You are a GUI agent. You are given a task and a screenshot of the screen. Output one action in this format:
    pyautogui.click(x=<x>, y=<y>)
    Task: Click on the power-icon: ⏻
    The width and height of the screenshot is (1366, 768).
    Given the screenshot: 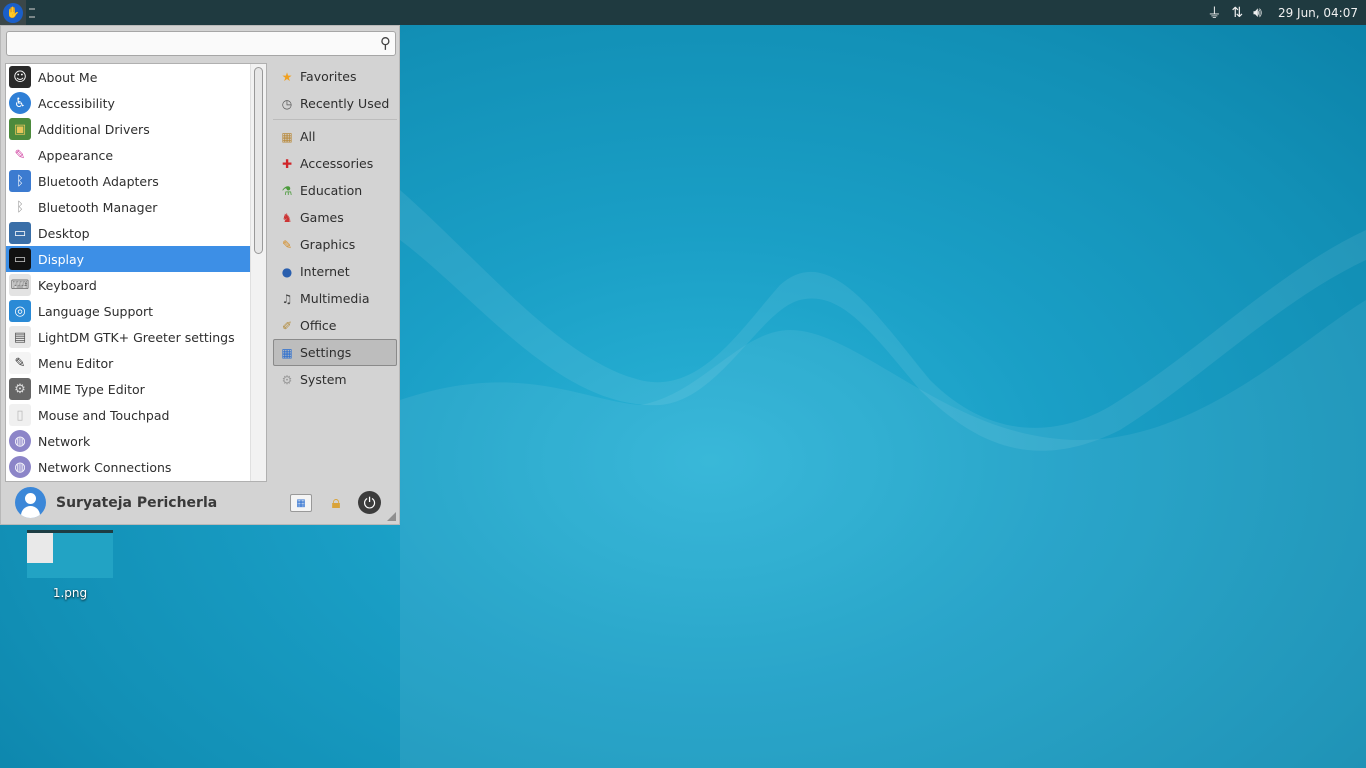 What is the action you would take?
    pyautogui.click(x=369, y=502)
    